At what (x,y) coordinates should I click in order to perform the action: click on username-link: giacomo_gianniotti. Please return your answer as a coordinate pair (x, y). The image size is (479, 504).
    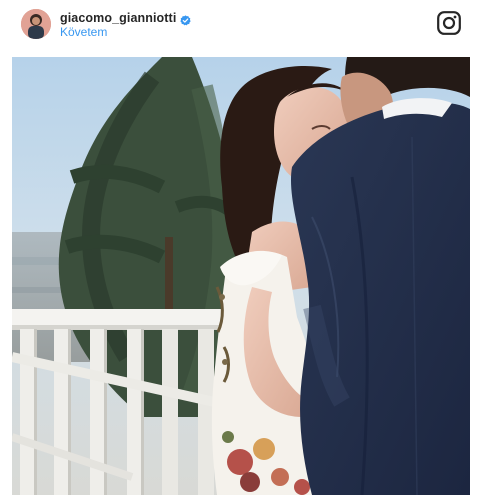
    Looking at the image, I should click on (118, 18).